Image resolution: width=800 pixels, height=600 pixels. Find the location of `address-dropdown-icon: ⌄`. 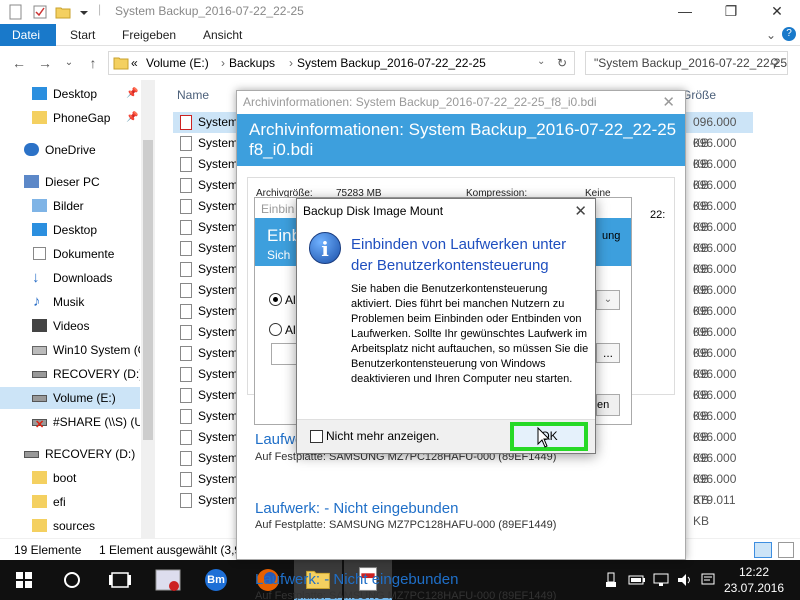

address-dropdown-icon: ⌄ is located at coordinates (541, 61).